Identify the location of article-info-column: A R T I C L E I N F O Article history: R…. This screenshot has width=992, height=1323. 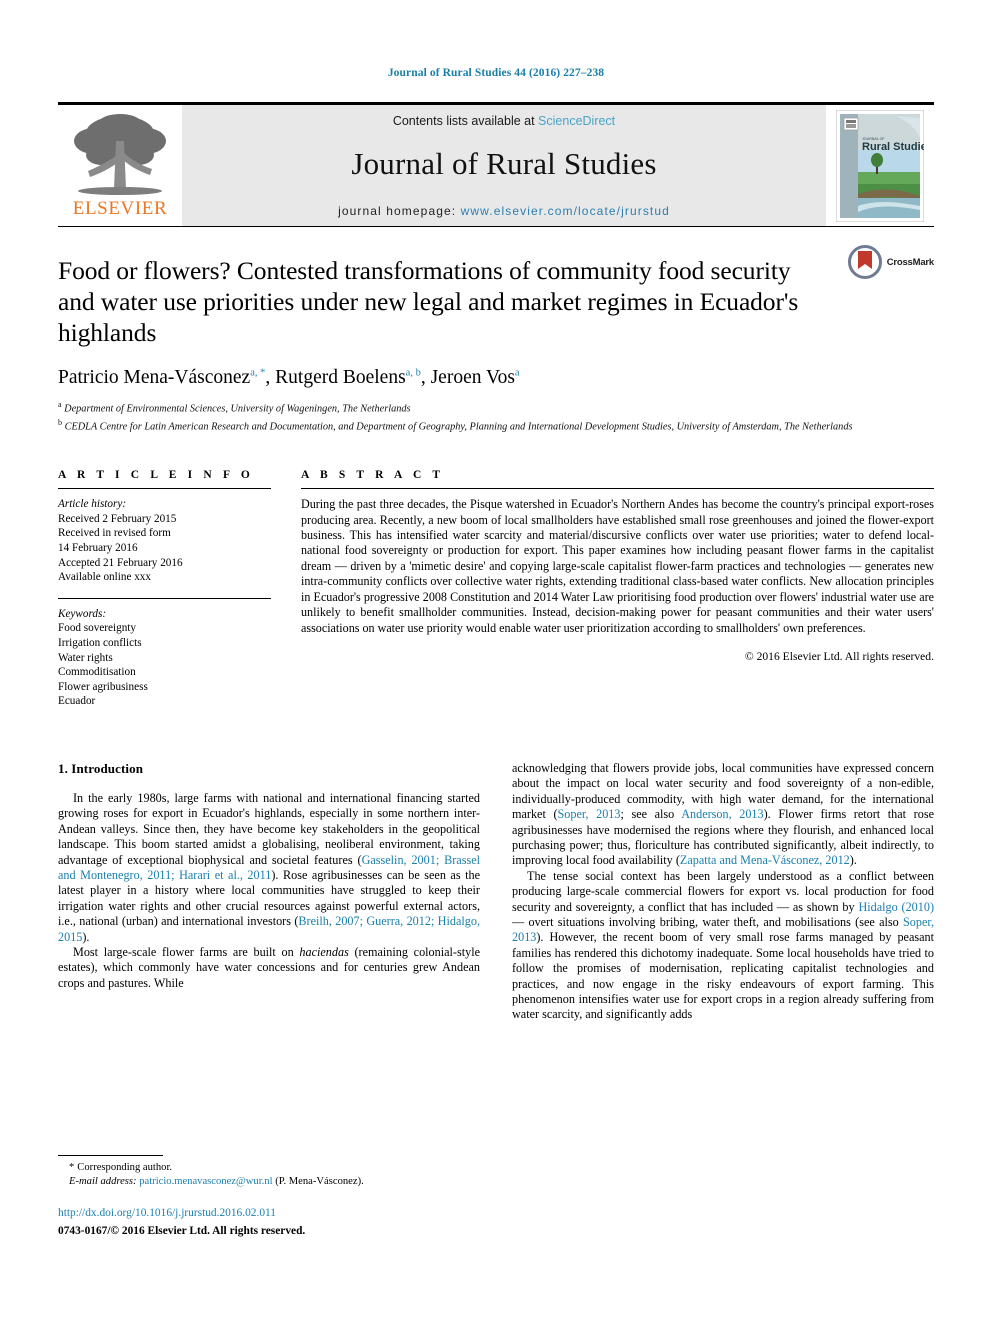
(164, 589).